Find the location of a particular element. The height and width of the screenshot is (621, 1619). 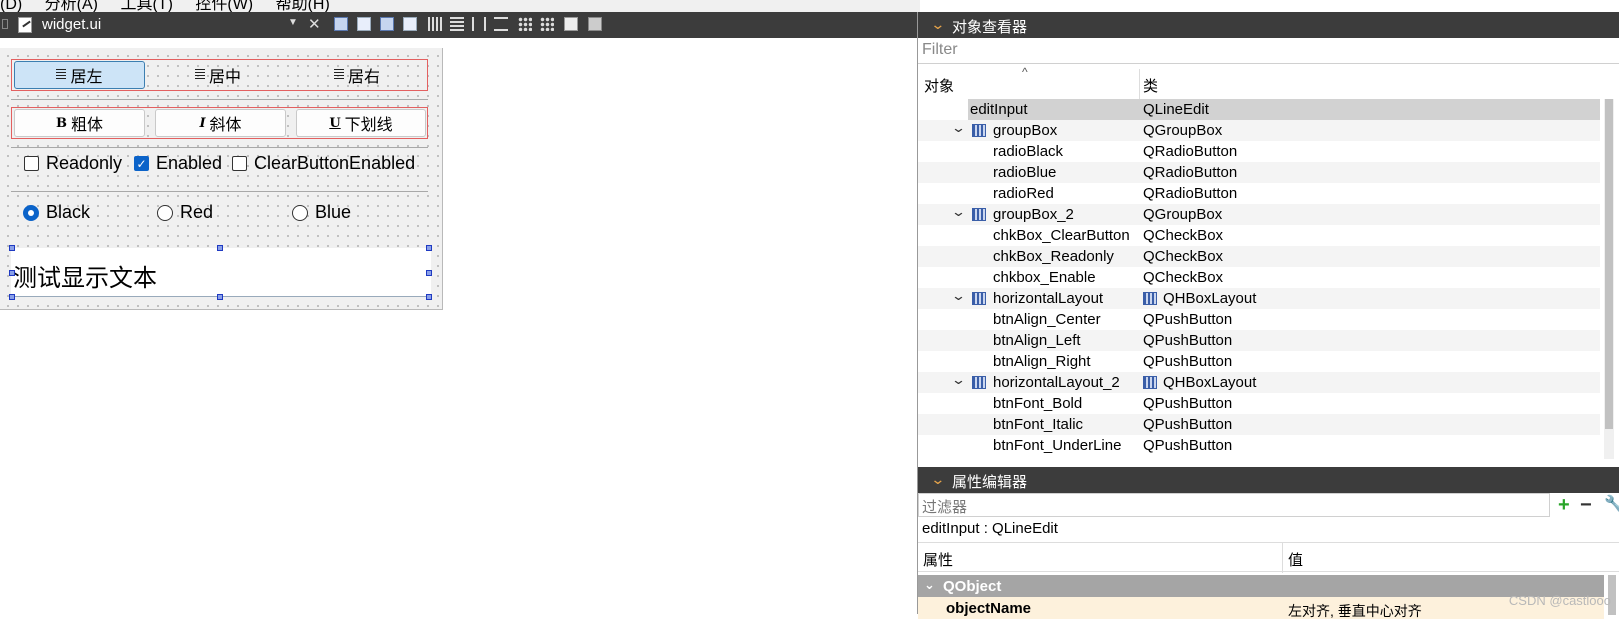

tree-row: ⌄ groupBox_2 QGroupBox is located at coordinates (1259, 214).